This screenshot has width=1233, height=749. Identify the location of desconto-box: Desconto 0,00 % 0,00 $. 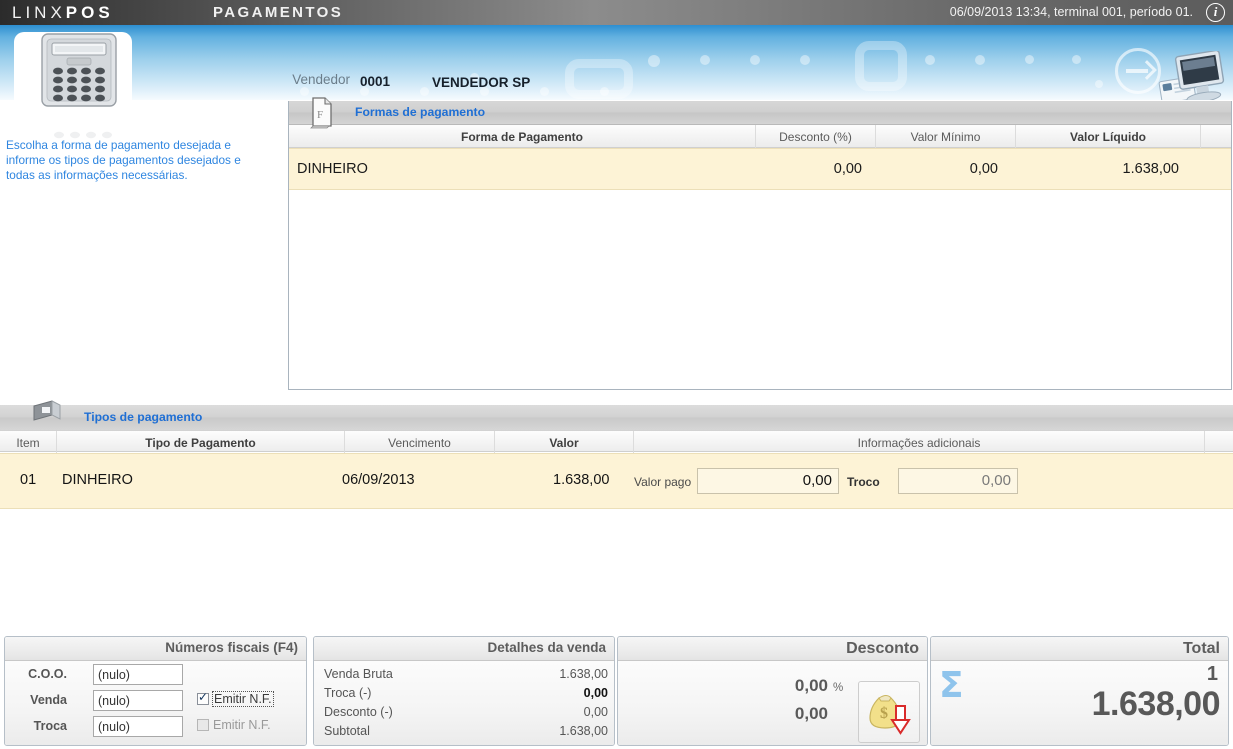
(772, 691).